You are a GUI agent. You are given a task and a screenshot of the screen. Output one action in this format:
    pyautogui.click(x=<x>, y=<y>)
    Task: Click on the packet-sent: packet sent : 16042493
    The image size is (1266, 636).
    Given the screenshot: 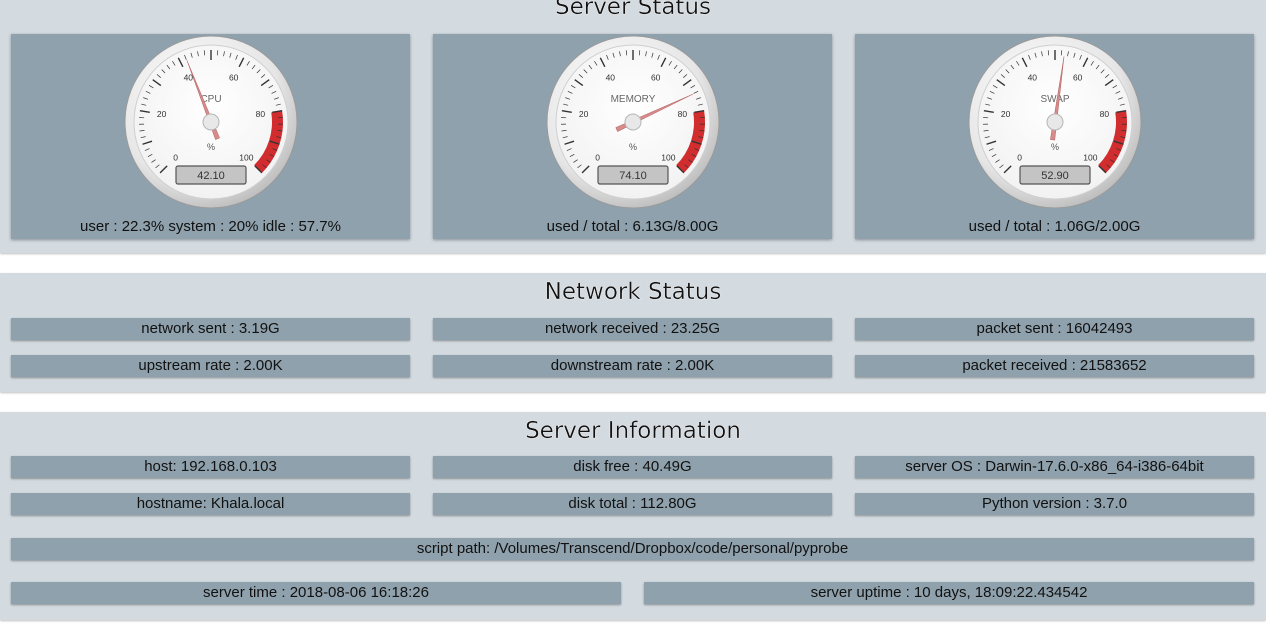 What is the action you would take?
    pyautogui.click(x=1054, y=329)
    